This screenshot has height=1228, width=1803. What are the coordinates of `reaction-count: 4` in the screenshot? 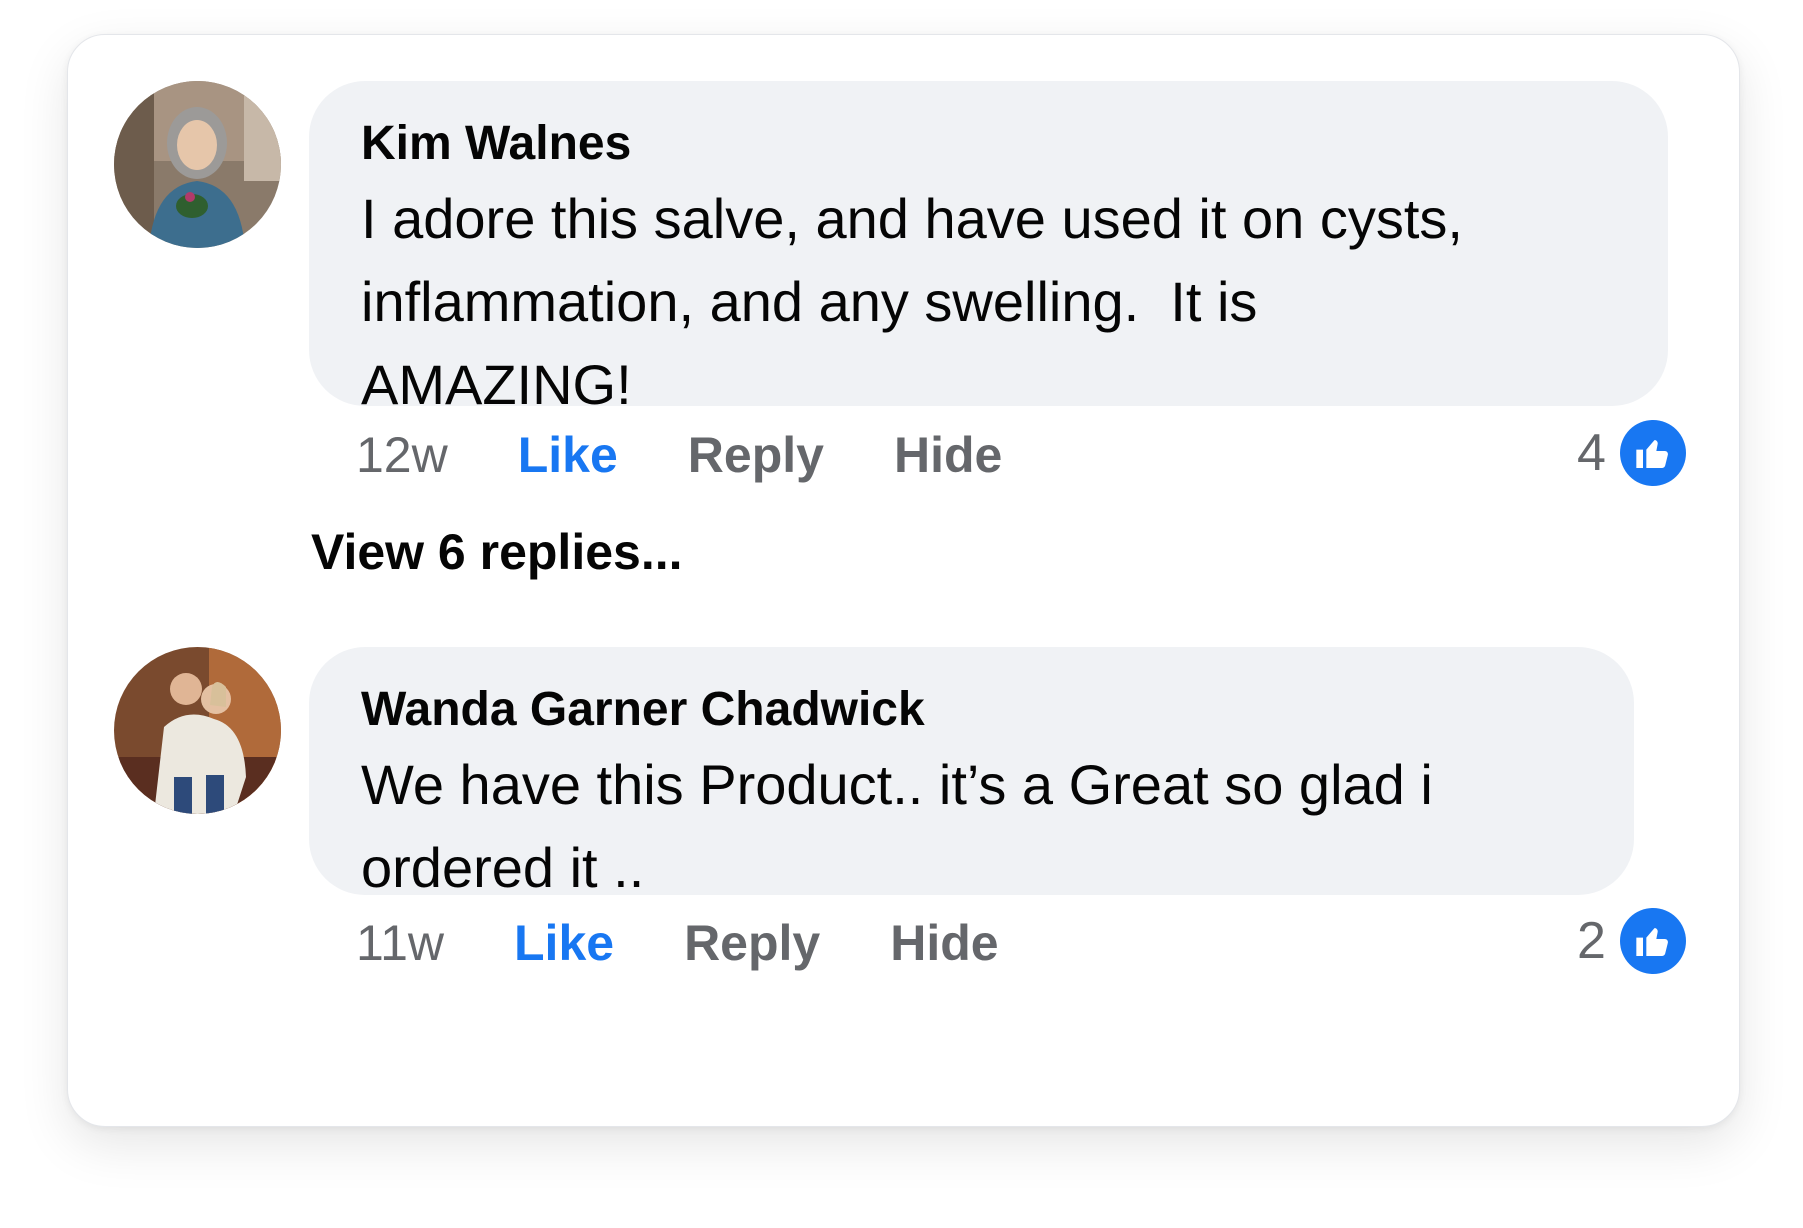 It's located at (1591, 453).